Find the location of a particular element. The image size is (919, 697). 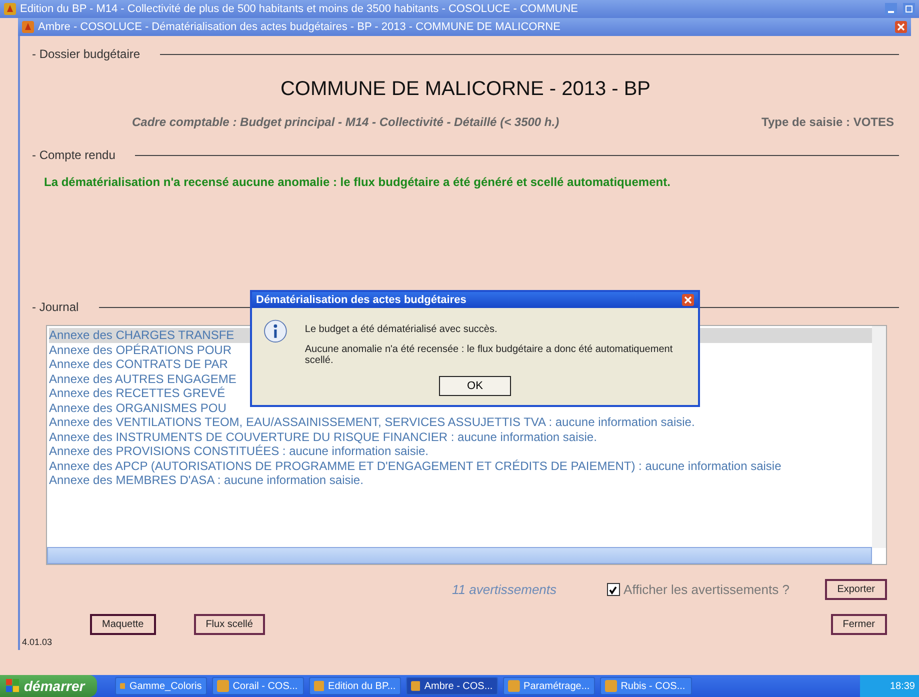

maquette-button: Maquette is located at coordinates (123, 624).